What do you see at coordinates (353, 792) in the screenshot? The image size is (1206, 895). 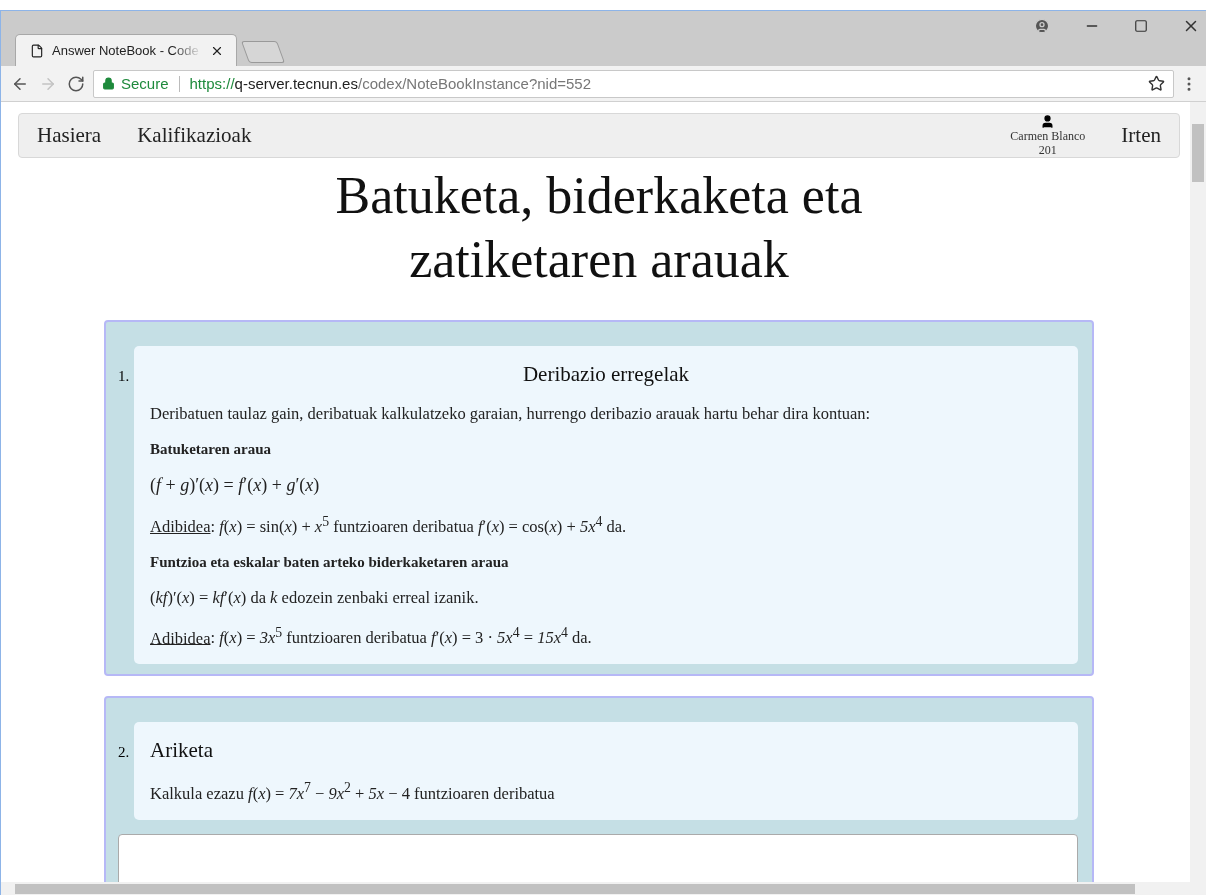 I see `paragraph: Kalkula ezazu f(x) = 7x$^{7}$ − 9x$^{2}$ + 5x − 4 funtzioaren deribatua` at bounding box center [353, 792].